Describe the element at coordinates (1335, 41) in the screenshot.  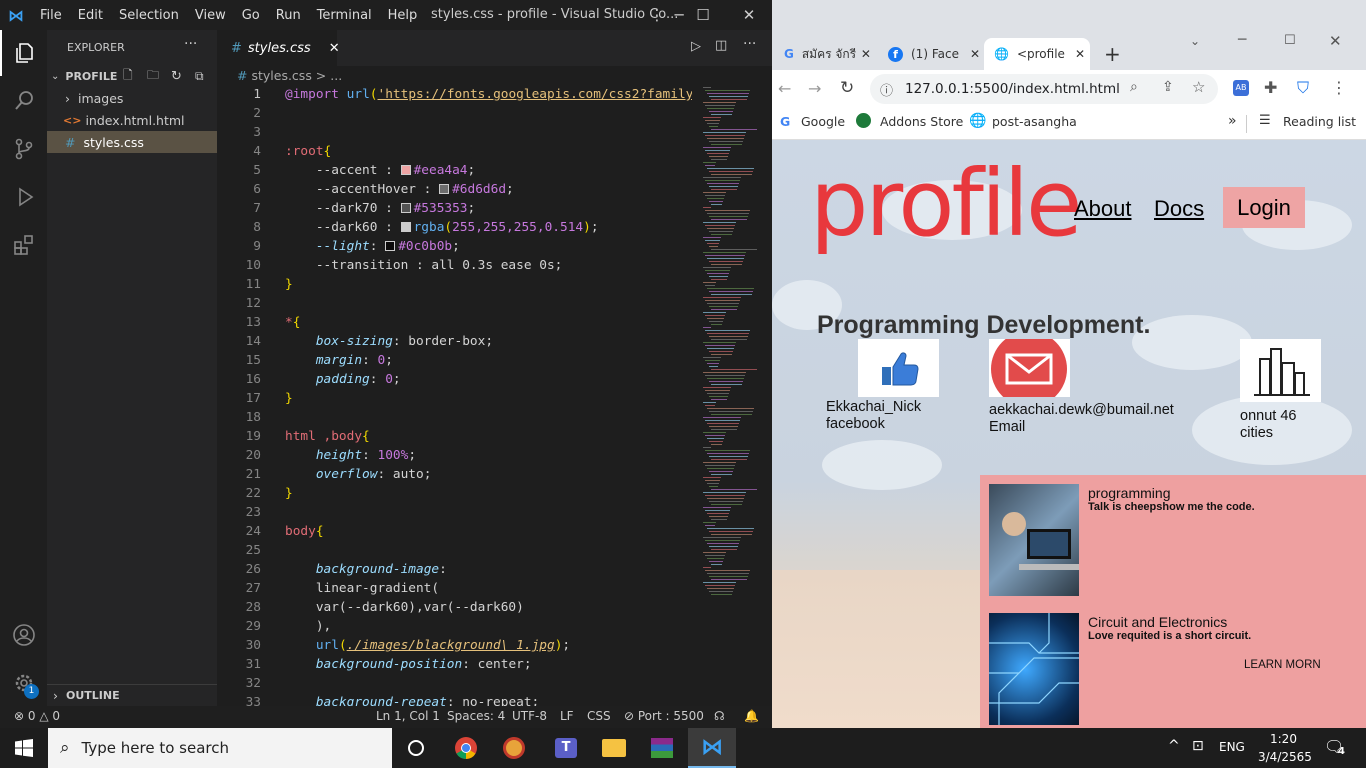
I see `browser-close-button: ✕` at that location.